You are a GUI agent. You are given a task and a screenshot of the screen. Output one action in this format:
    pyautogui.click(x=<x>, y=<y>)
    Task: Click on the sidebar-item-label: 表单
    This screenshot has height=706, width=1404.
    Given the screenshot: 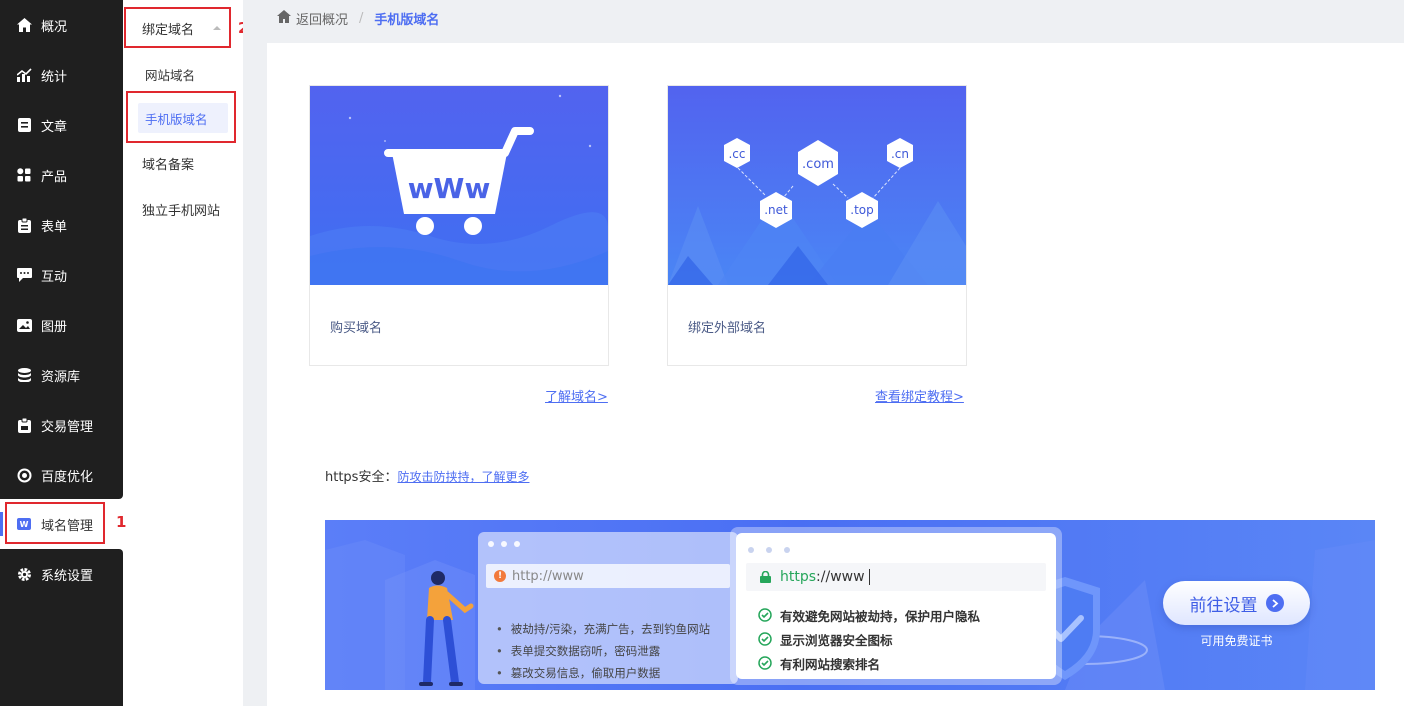 What is the action you would take?
    pyautogui.click(x=54, y=227)
    